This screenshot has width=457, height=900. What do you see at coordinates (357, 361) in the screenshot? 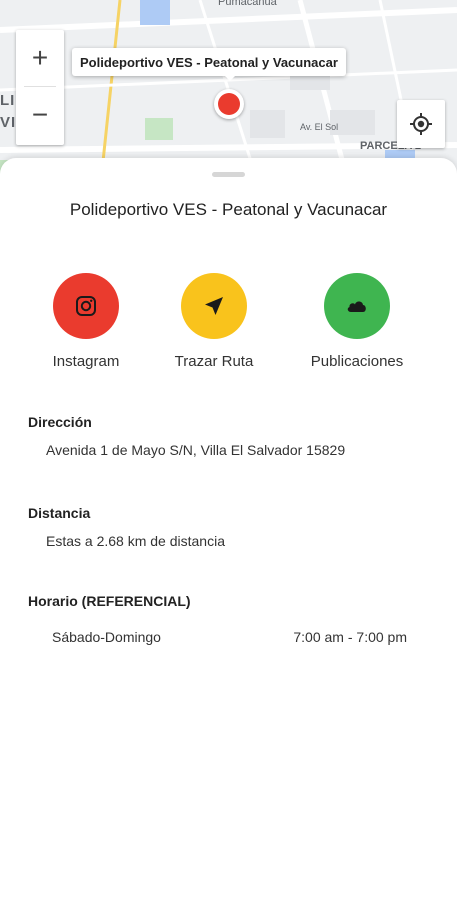
I see `publicaciones-label: Publicaciones` at bounding box center [357, 361].